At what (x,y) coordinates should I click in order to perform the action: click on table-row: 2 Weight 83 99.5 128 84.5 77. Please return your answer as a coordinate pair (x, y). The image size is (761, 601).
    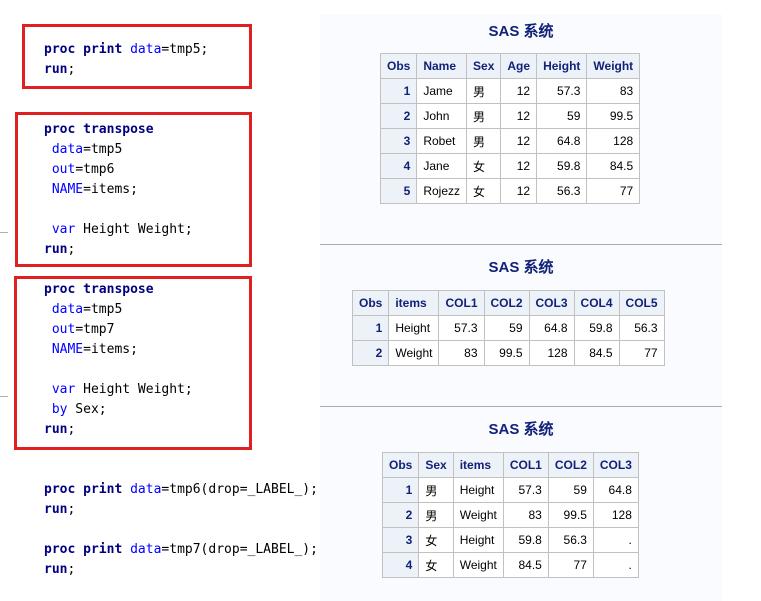
    Looking at the image, I should click on (508, 353).